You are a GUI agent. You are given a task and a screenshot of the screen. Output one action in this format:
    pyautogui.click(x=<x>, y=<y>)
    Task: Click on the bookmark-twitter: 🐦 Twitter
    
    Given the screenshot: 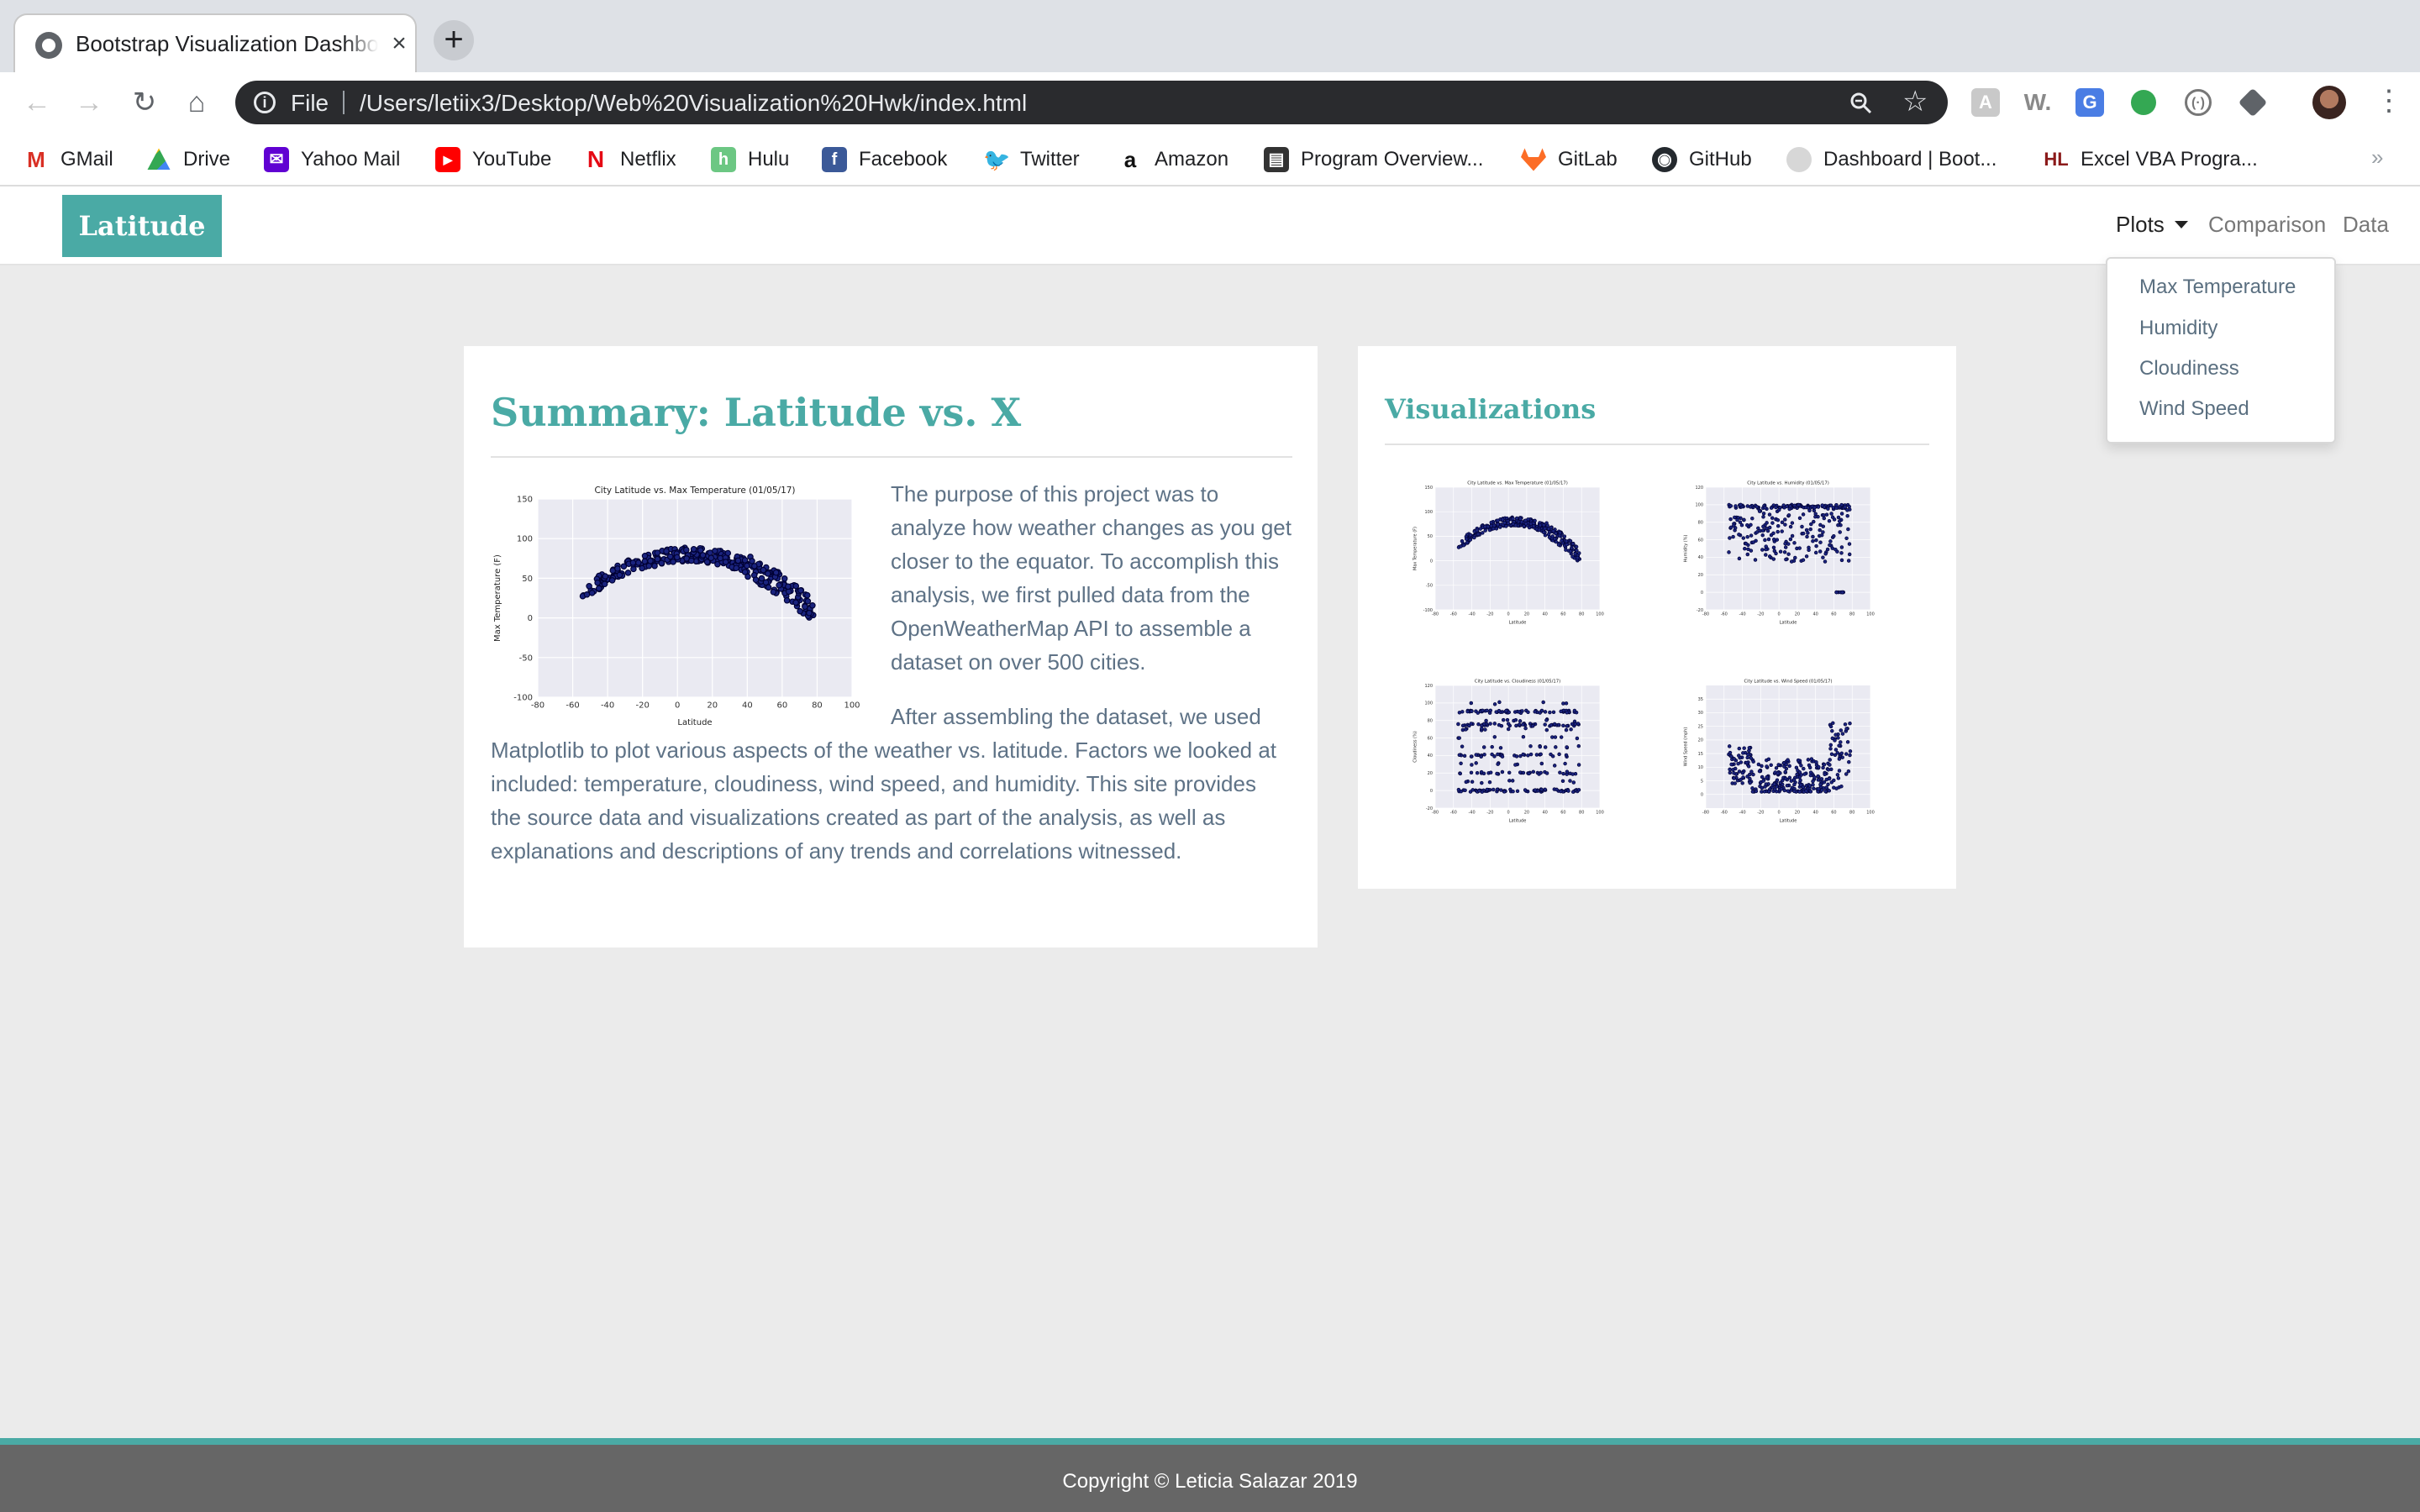 What is the action you would take?
    pyautogui.click(x=1031, y=159)
    